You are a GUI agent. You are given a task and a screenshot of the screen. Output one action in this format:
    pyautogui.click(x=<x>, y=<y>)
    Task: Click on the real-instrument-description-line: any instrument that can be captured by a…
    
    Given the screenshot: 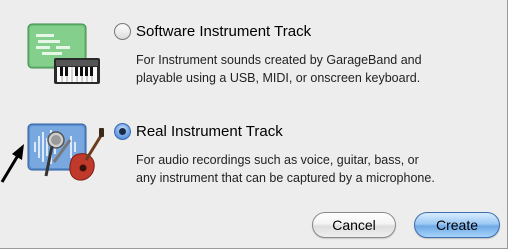 What is the action you would take?
    pyautogui.click(x=285, y=178)
    